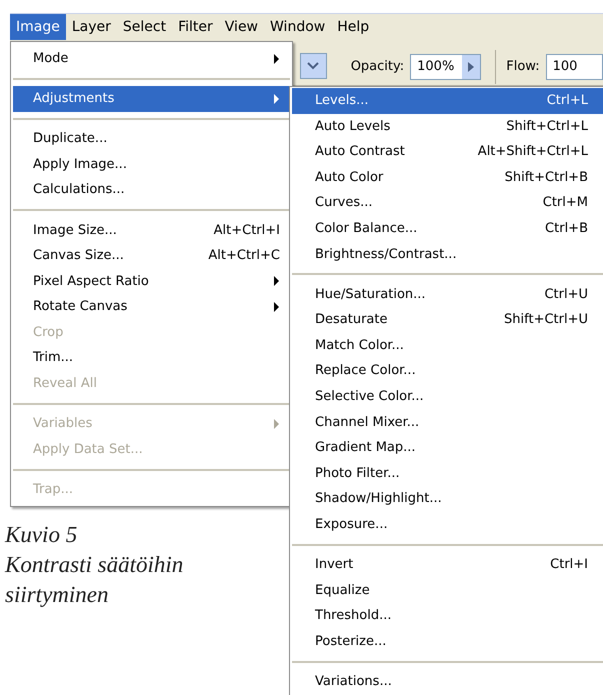  What do you see at coordinates (298, 27) in the screenshot?
I see `menu-title: Window` at bounding box center [298, 27].